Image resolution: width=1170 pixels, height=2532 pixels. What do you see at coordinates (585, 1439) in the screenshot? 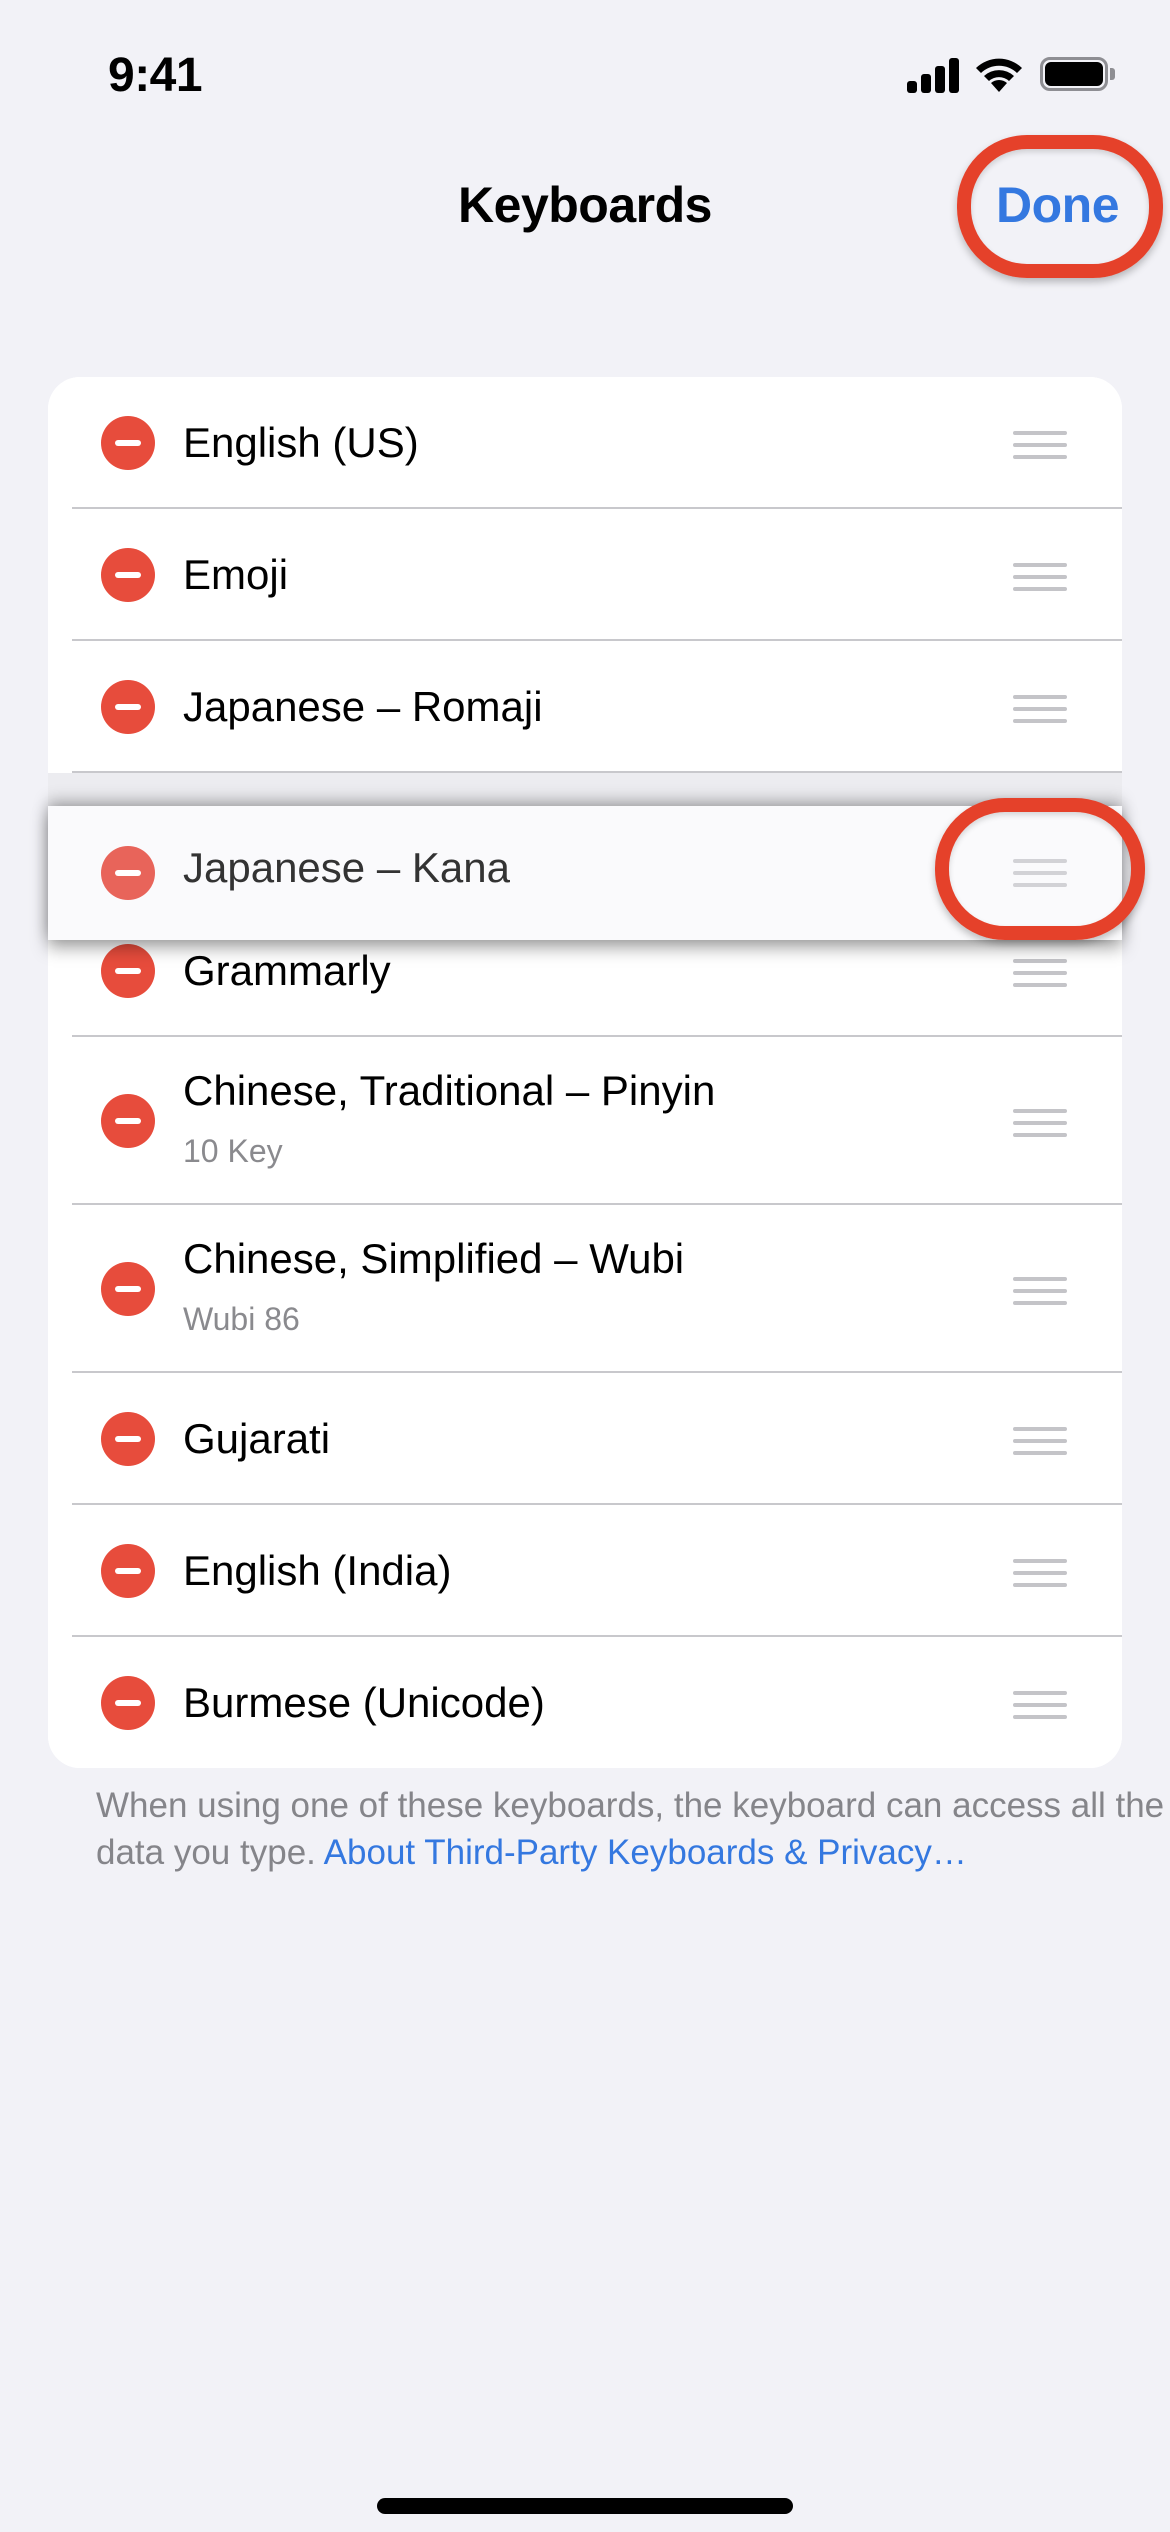
I see `list-item: Gujarati` at bounding box center [585, 1439].